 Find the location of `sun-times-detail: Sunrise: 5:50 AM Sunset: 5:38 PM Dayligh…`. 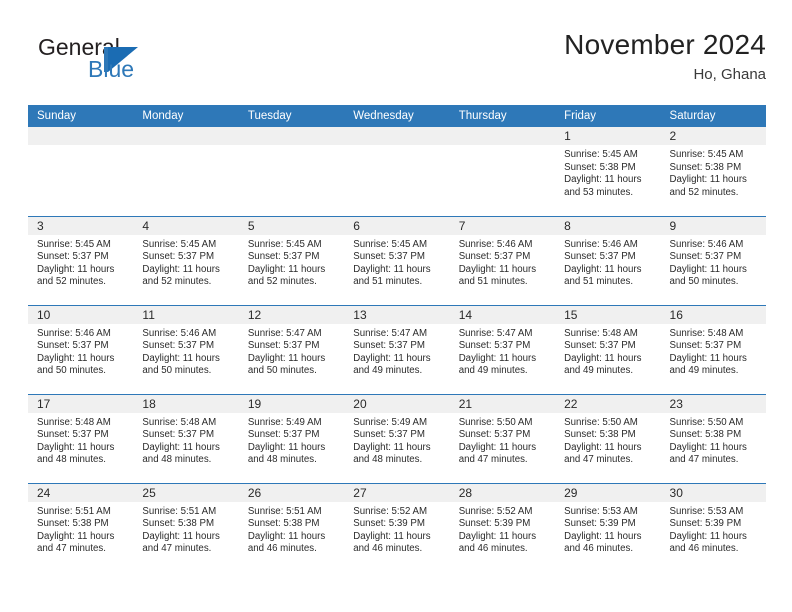

sun-times-detail: Sunrise: 5:50 AM Sunset: 5:38 PM Dayligh… is located at coordinates (603, 441).